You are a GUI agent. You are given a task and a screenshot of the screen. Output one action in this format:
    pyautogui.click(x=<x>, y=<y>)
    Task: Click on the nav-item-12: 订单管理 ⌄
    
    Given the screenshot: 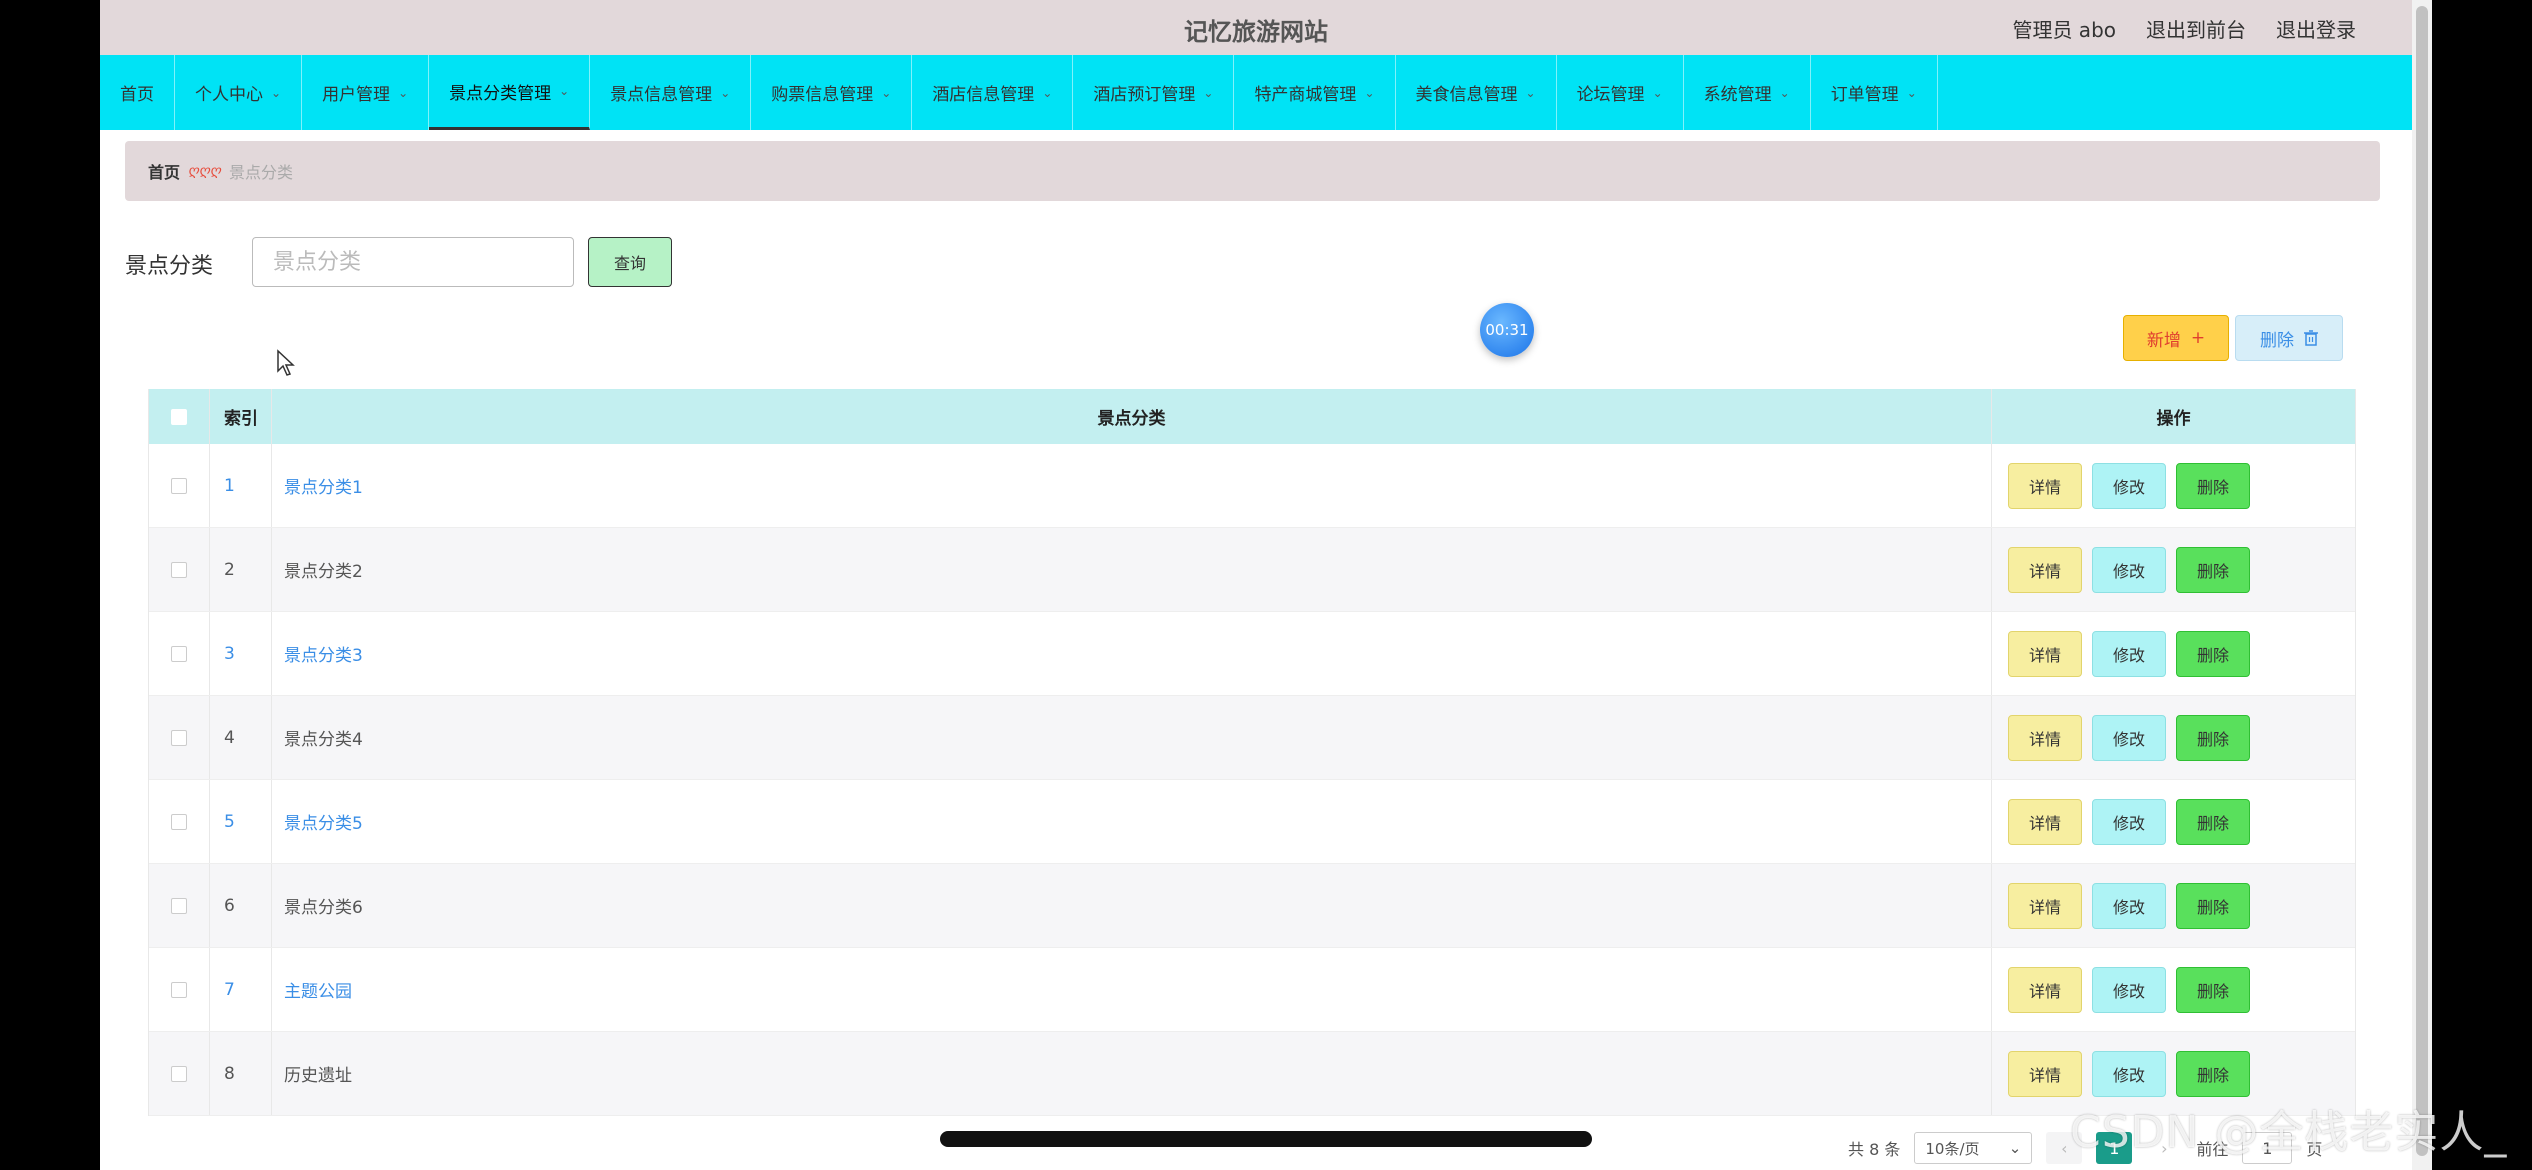 What is the action you would take?
    pyautogui.click(x=1874, y=92)
    